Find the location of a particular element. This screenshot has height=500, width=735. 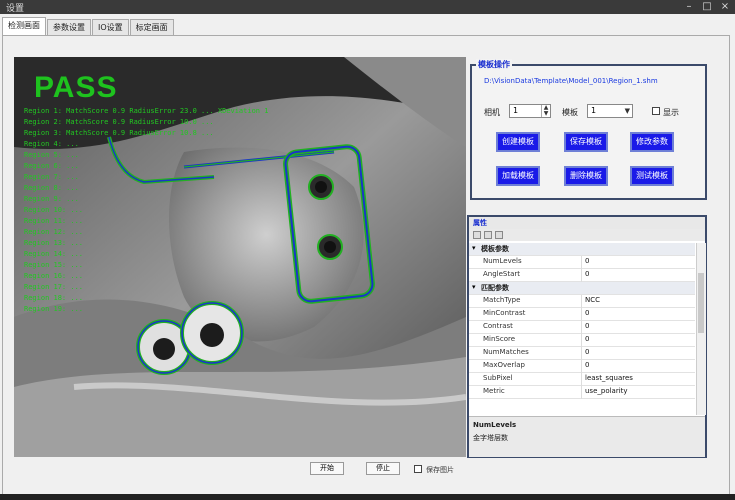

property-row: Contrast 0 is located at coordinates (582, 327).